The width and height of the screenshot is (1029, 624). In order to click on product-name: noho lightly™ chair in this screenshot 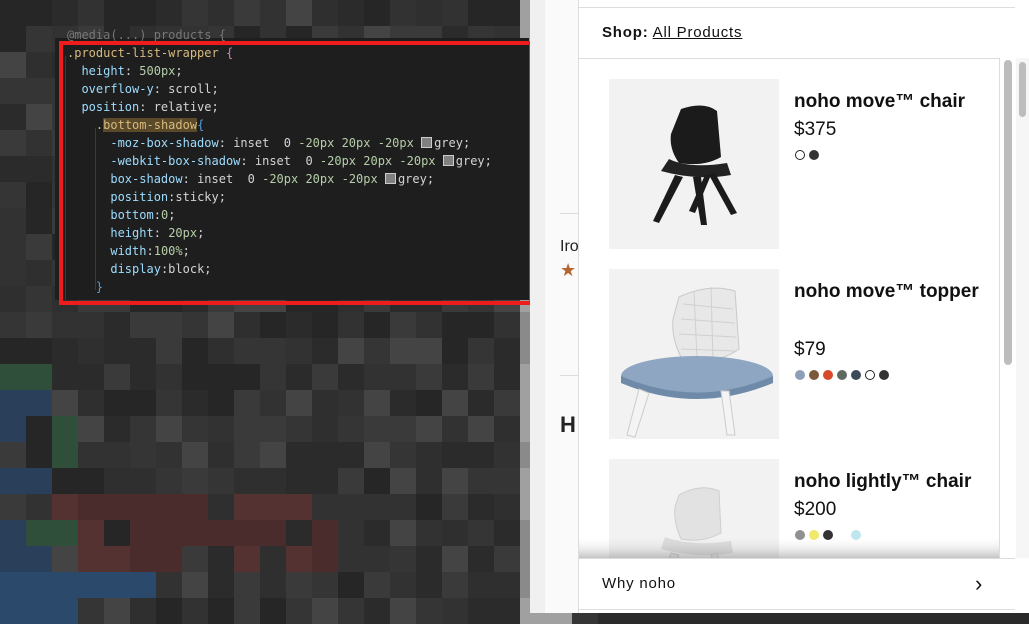, I will do `click(889, 482)`.